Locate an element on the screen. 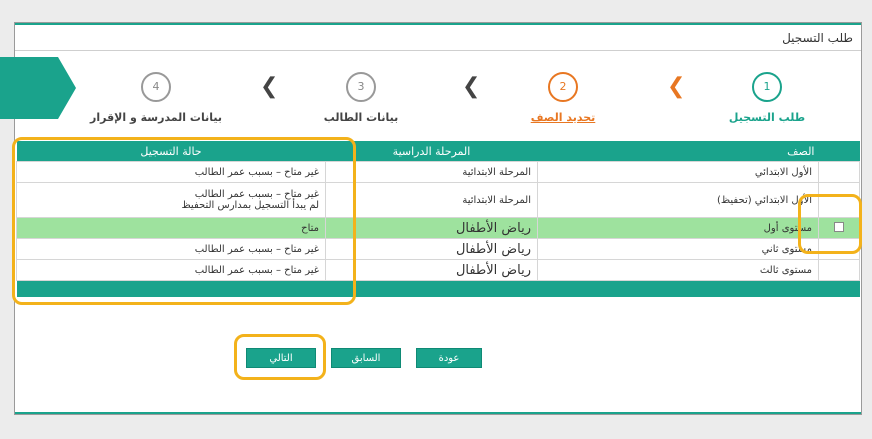  page-title: طلب التسجيل is located at coordinates (817, 38).